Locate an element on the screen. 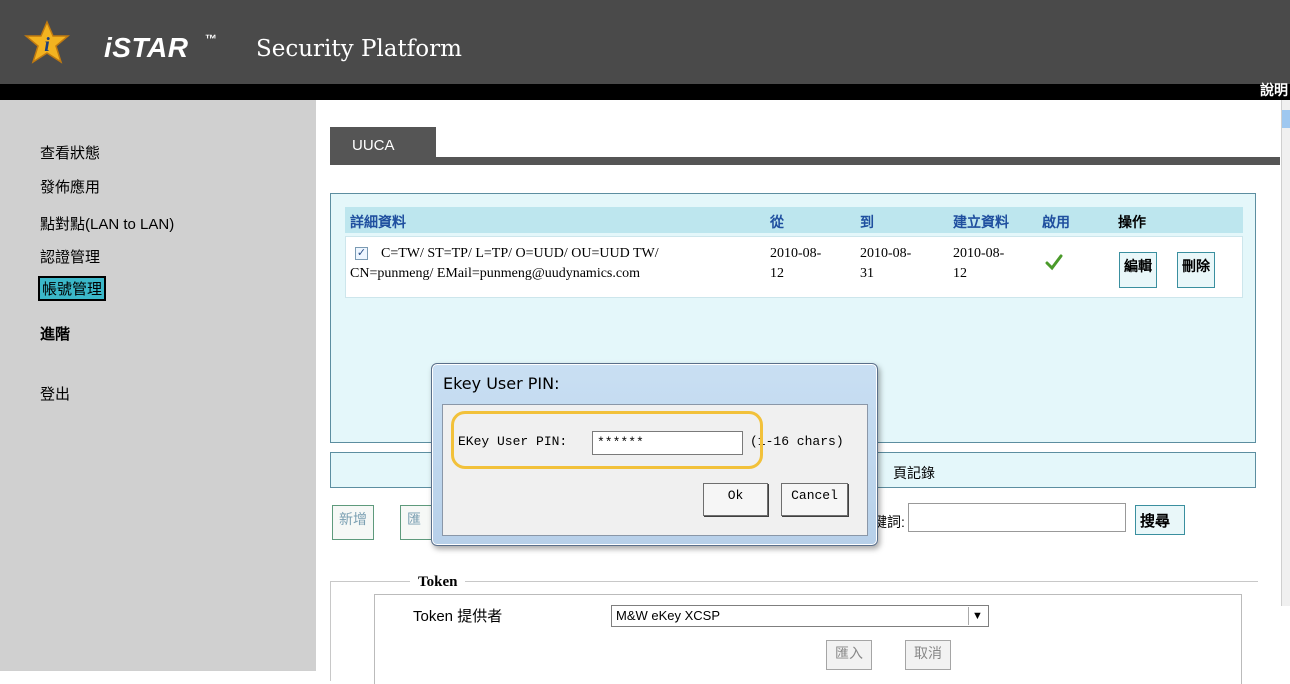  nav-advanced: 進階 is located at coordinates (55, 333).